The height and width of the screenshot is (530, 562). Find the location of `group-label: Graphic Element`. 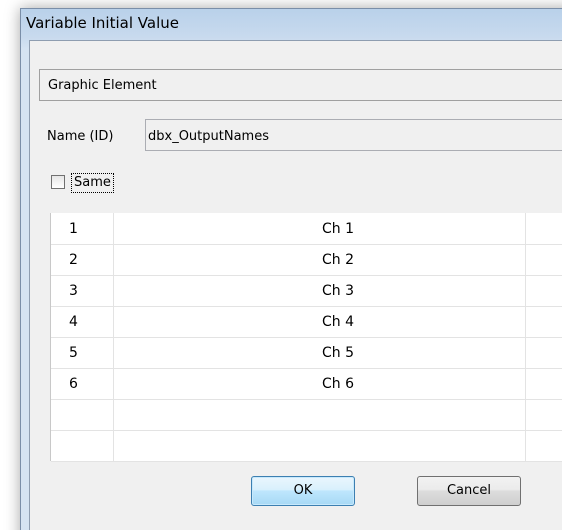

group-label: Graphic Element is located at coordinates (102, 85).